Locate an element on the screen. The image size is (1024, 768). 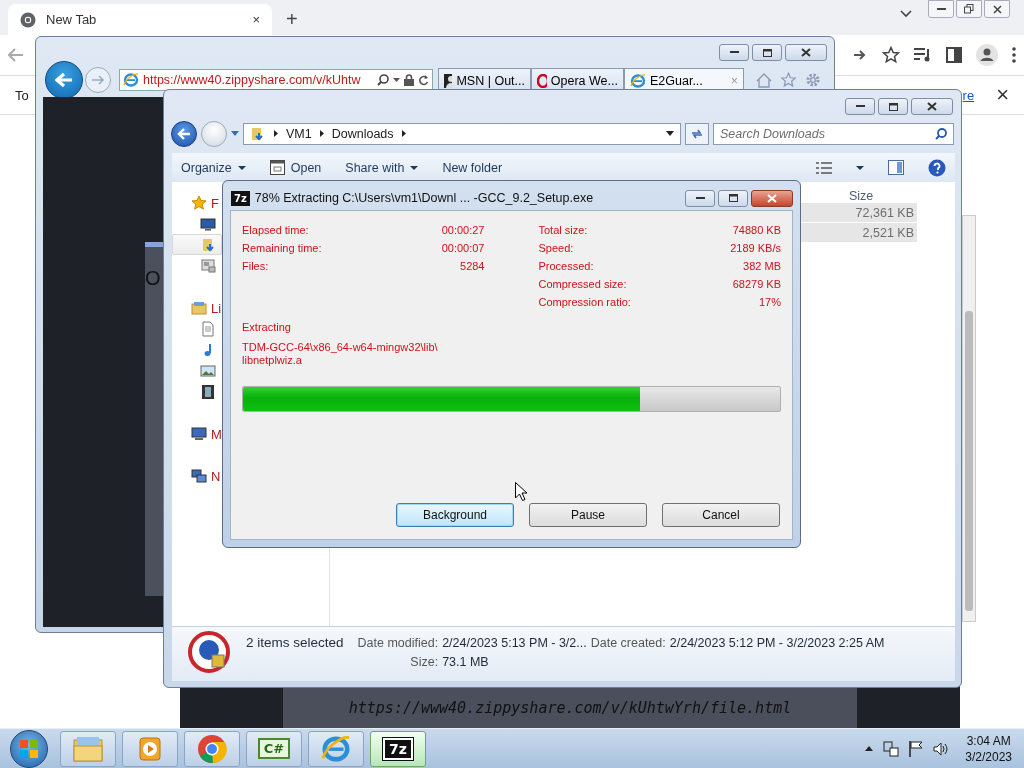
stat-value: 382 MB is located at coordinates (761, 266).